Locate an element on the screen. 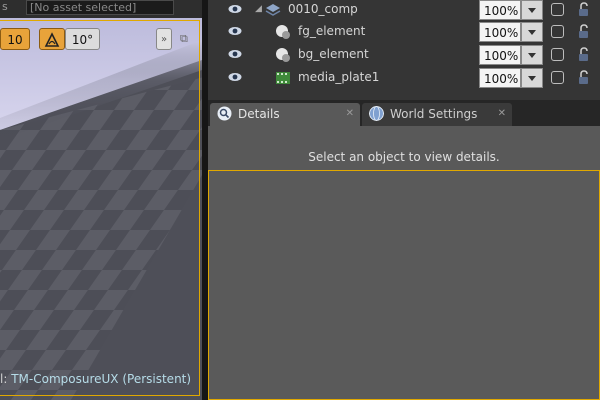 Image resolution: width=600 pixels, height=400 pixels. grid-snap-value: 10 is located at coordinates (15, 40).